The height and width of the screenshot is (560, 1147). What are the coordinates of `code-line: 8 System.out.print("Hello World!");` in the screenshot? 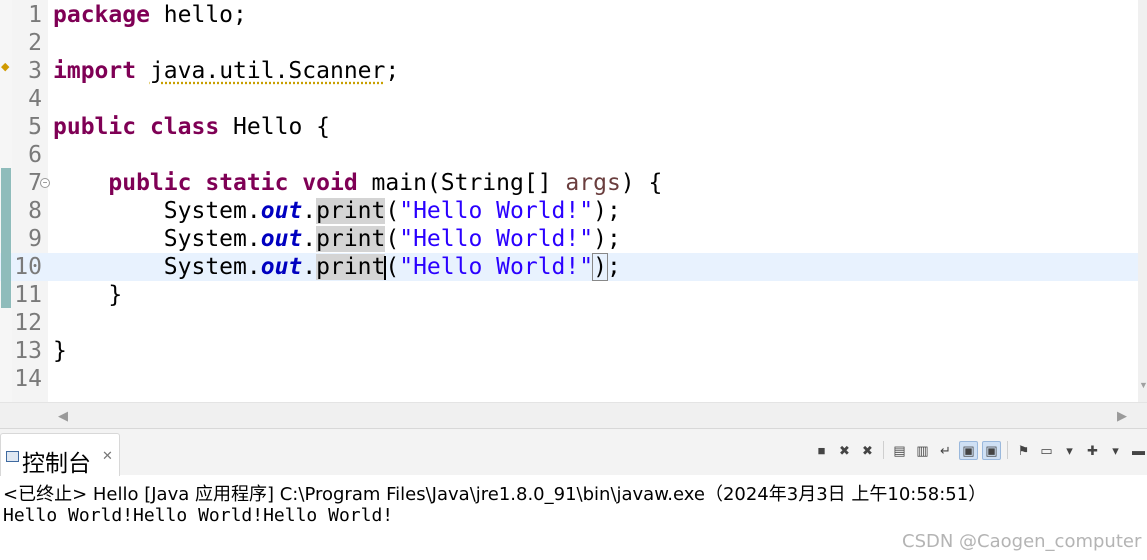 It's located at (569, 211).